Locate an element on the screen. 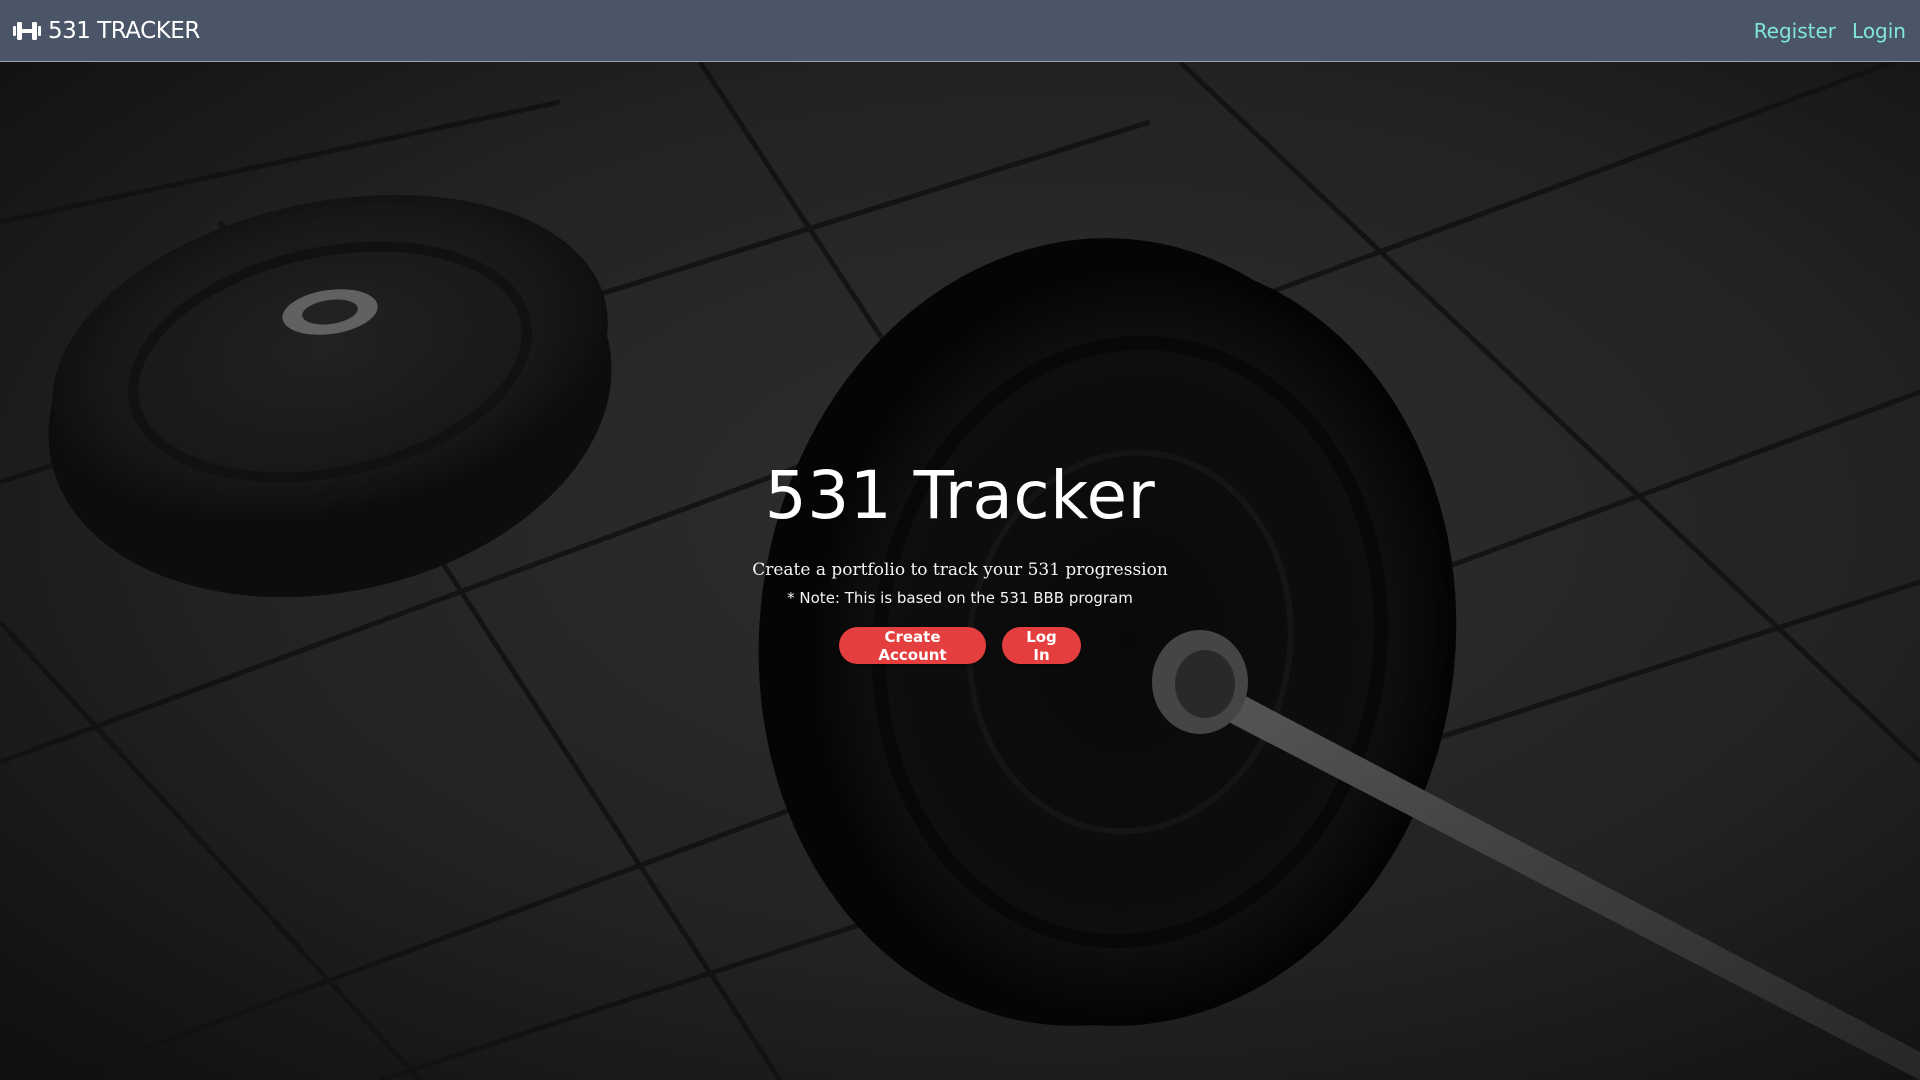 The image size is (1920, 1080). nav-links: Register Login is located at coordinates (1831, 31).